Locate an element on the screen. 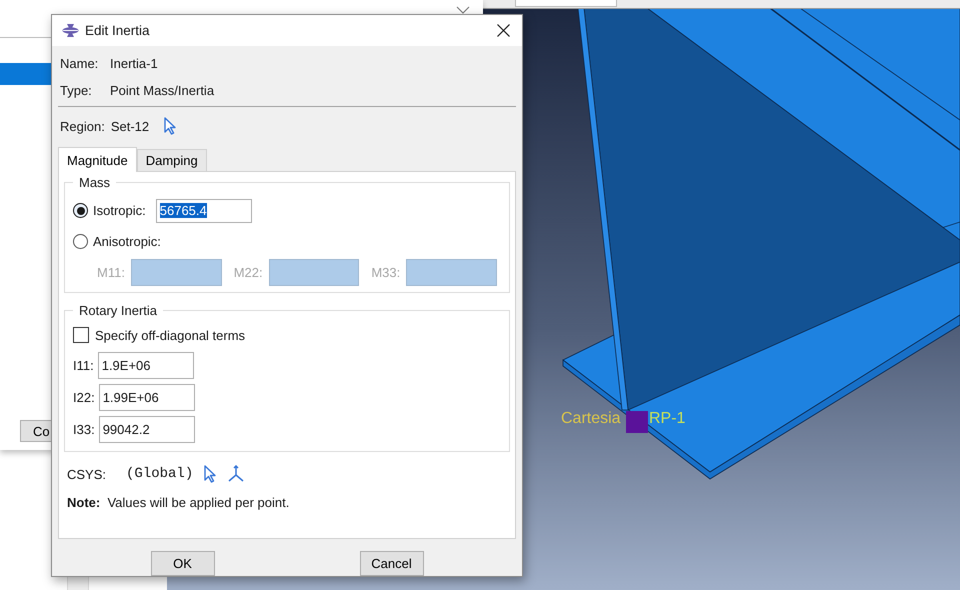 This screenshot has height=590, width=960. inertia-label: I33: is located at coordinates (84, 429).